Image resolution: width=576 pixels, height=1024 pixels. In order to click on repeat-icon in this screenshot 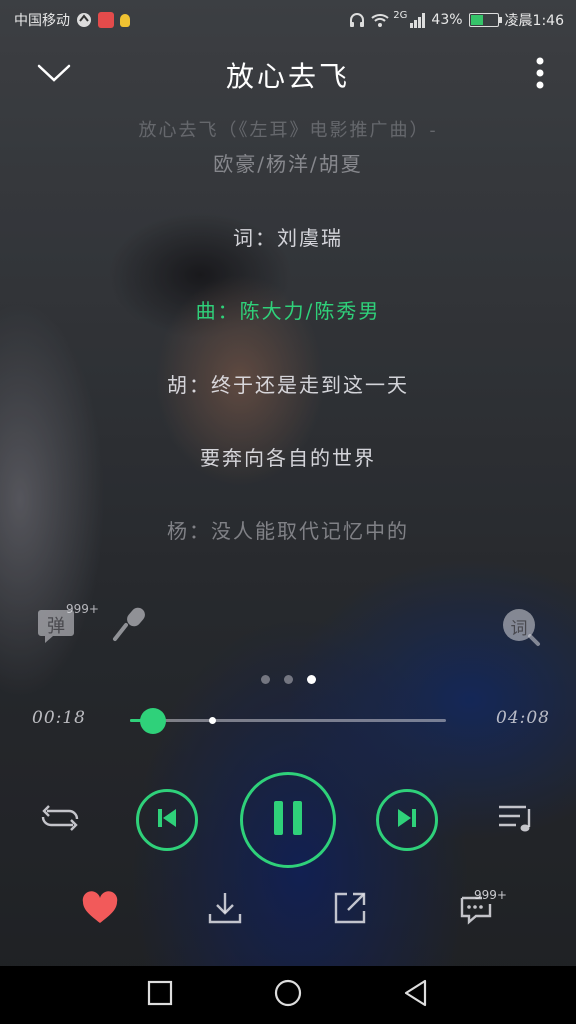, I will do `click(60, 820)`.